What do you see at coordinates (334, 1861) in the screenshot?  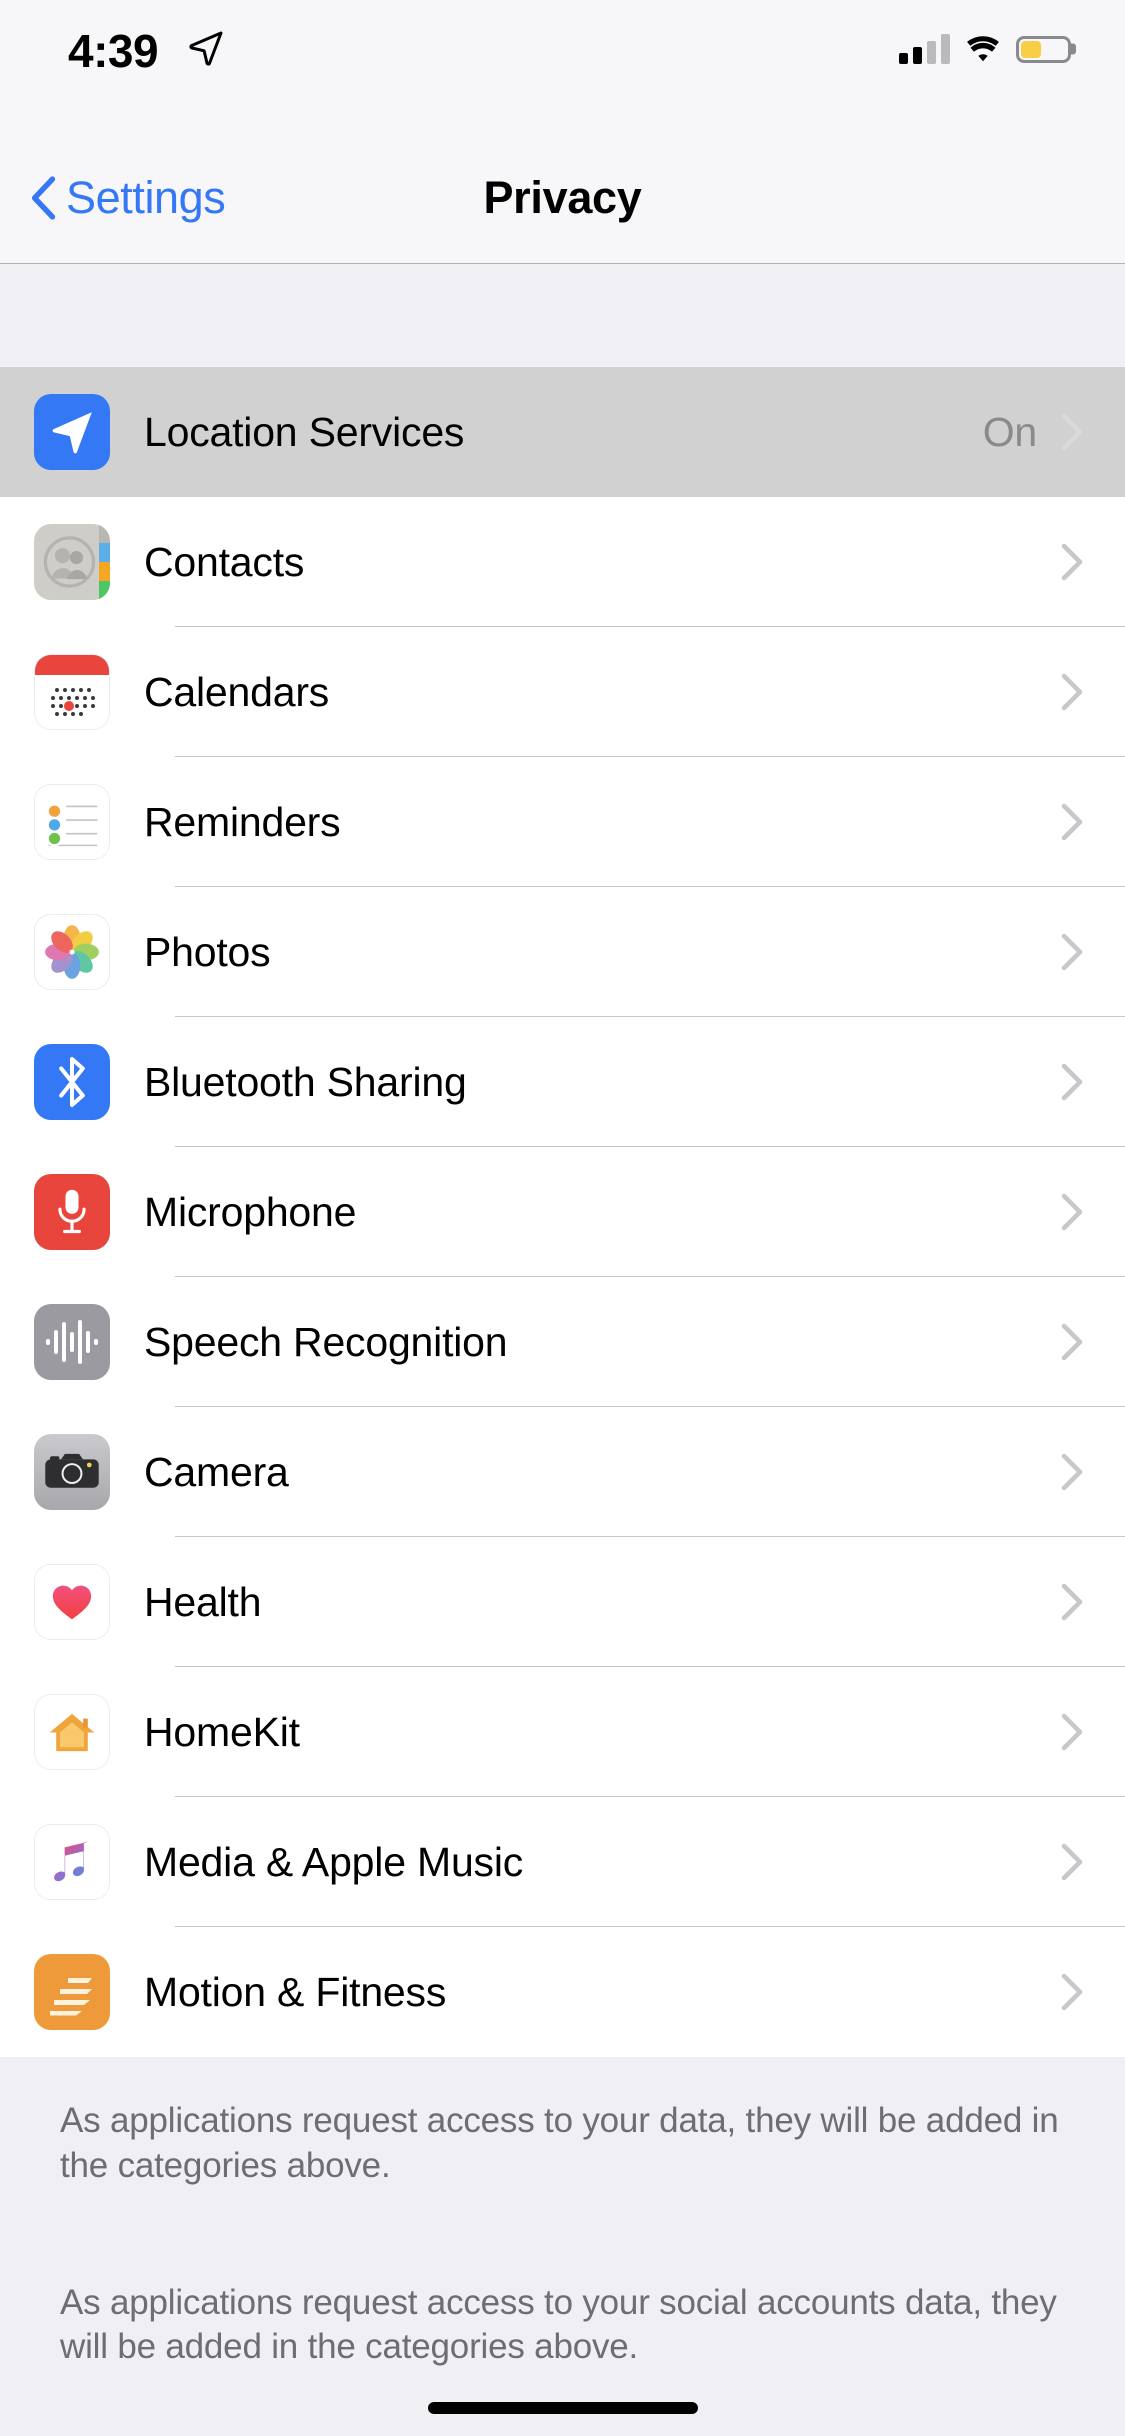 I see `list-row-label: Media & Apple Music` at bounding box center [334, 1861].